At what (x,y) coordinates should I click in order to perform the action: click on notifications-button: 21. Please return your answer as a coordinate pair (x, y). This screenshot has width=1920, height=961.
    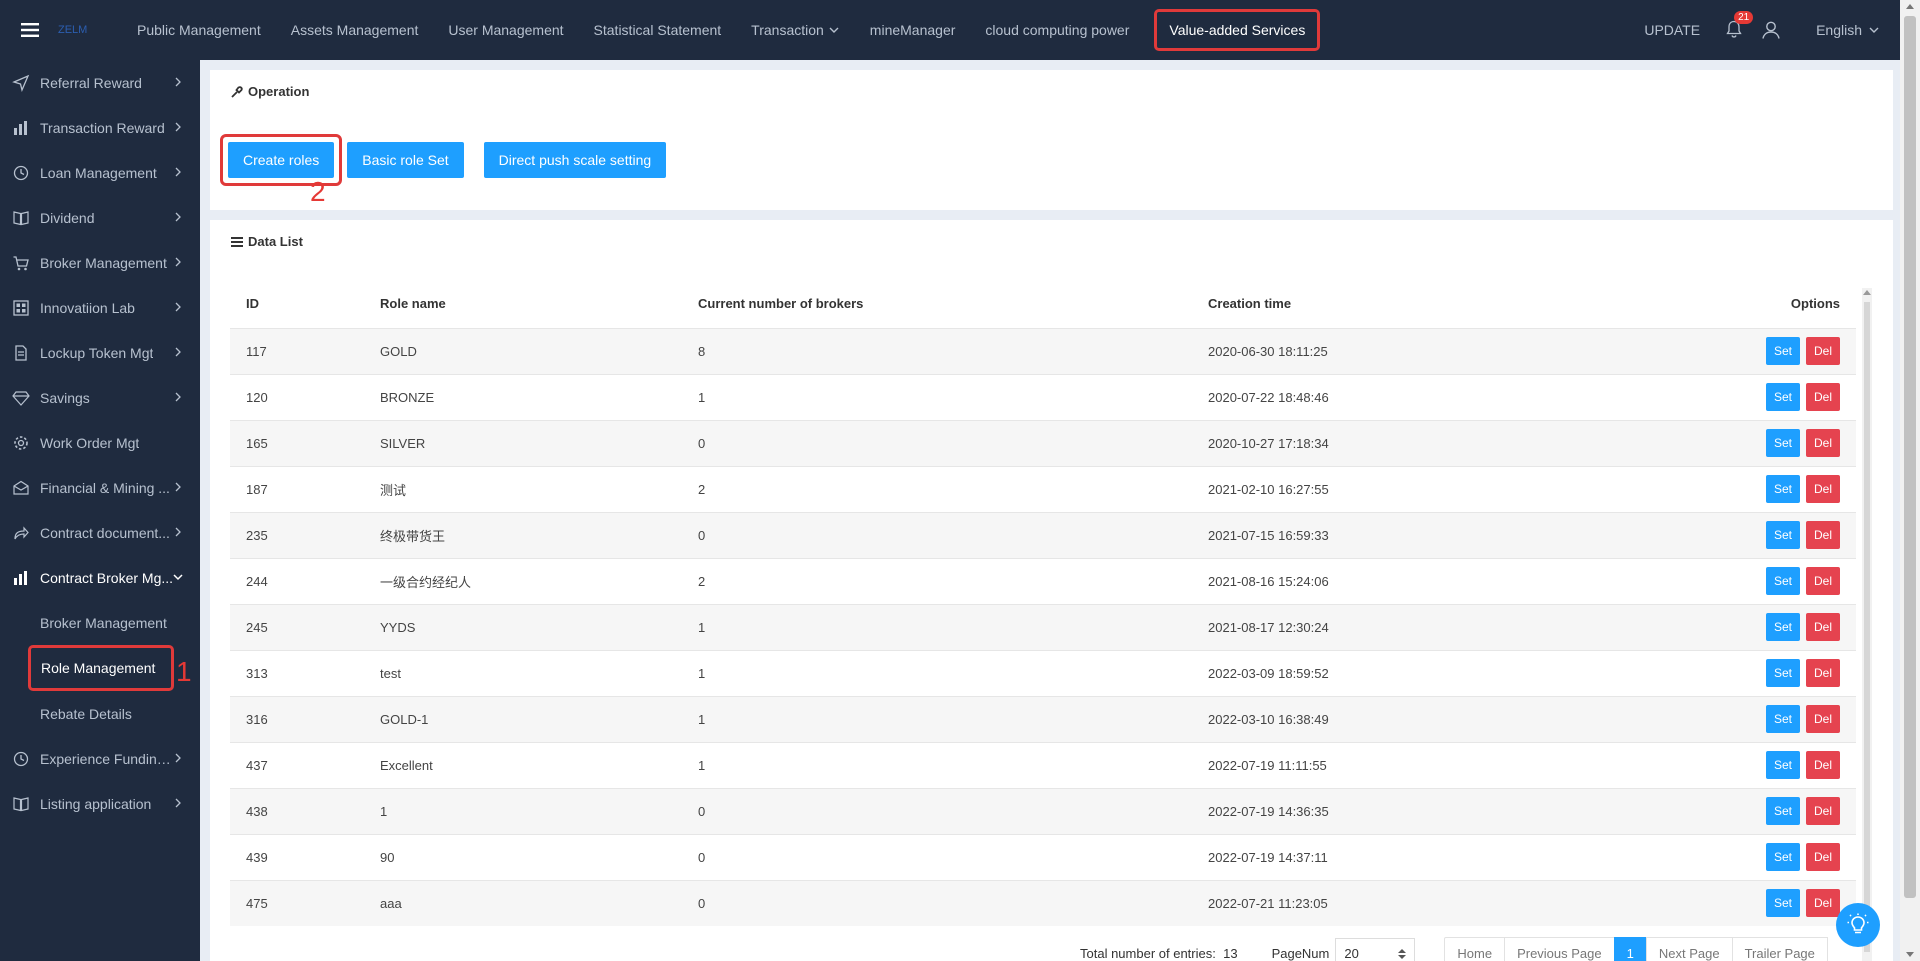
    Looking at the image, I should click on (1739, 26).